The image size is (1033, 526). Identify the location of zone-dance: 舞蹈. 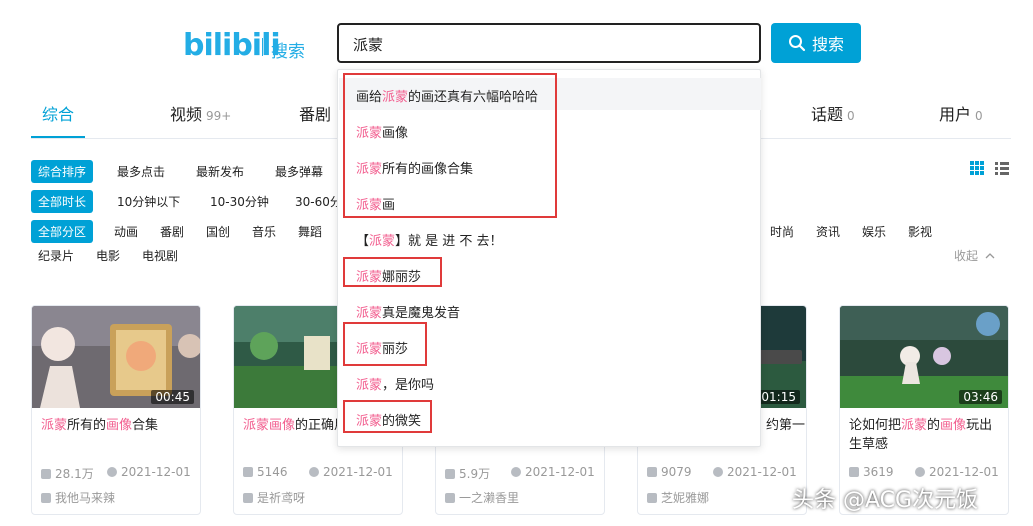
(310, 231).